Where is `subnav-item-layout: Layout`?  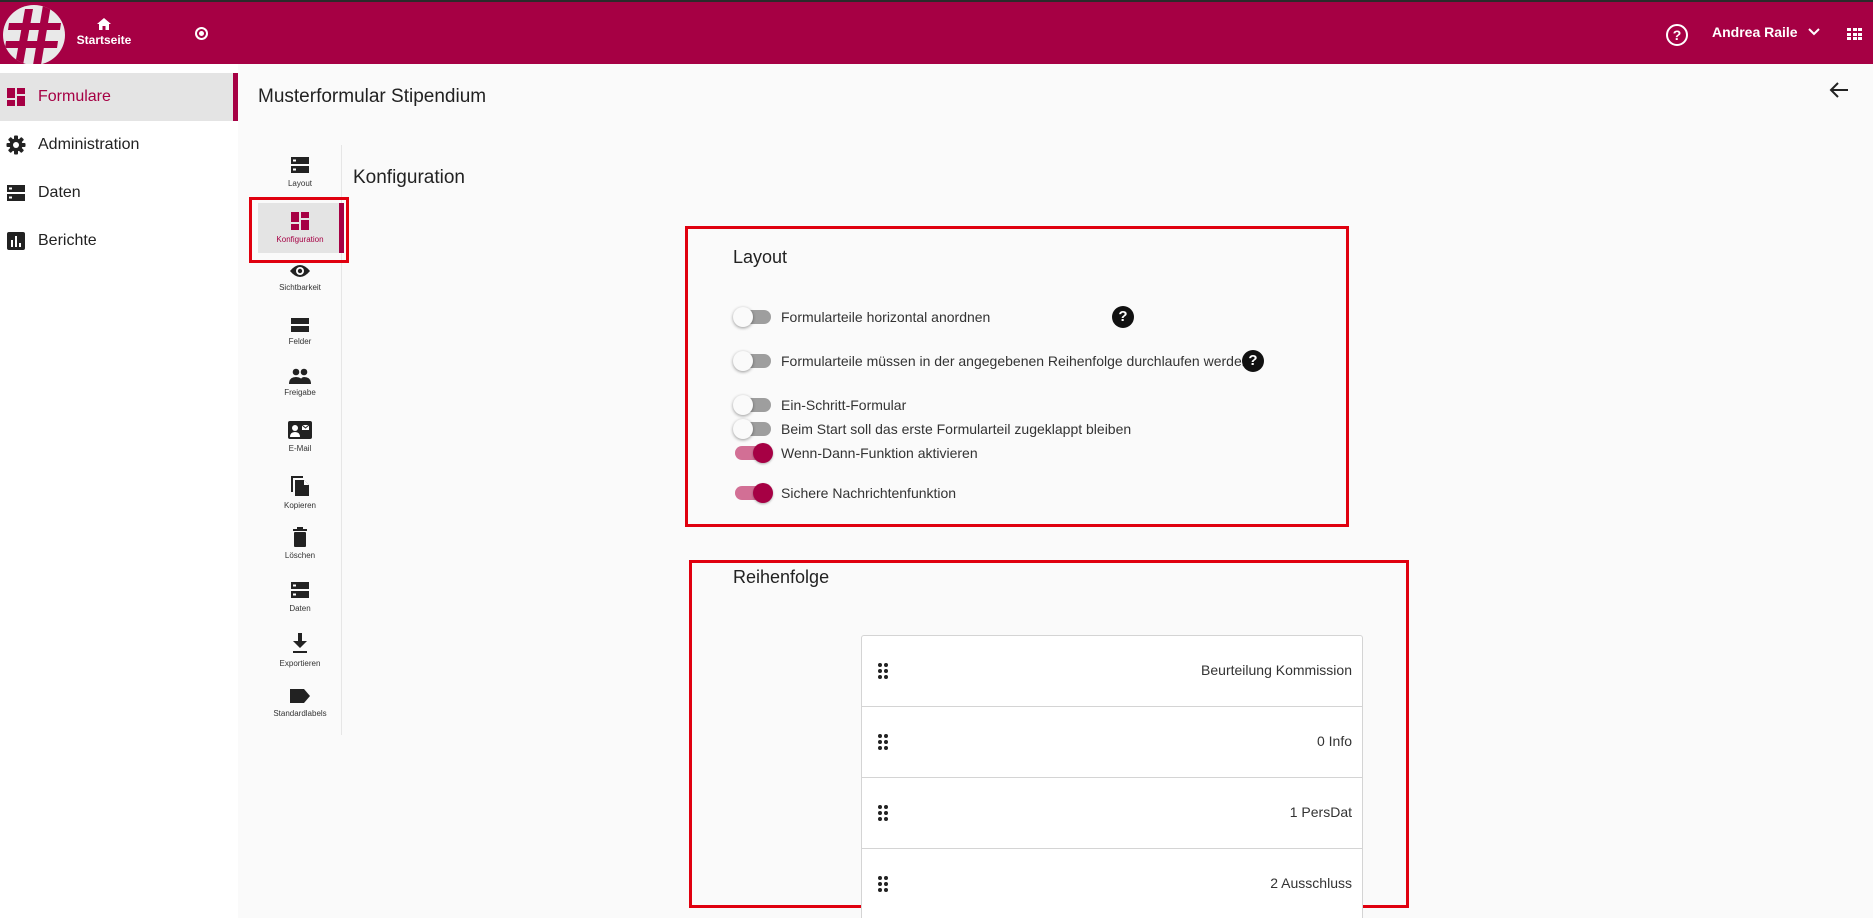
subnav-item-layout: Layout is located at coordinates (300, 171).